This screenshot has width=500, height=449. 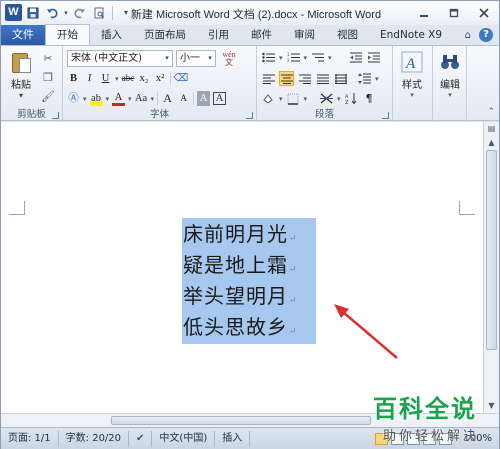 I want to click on status-language: 中文(中国), so click(x=184, y=438).